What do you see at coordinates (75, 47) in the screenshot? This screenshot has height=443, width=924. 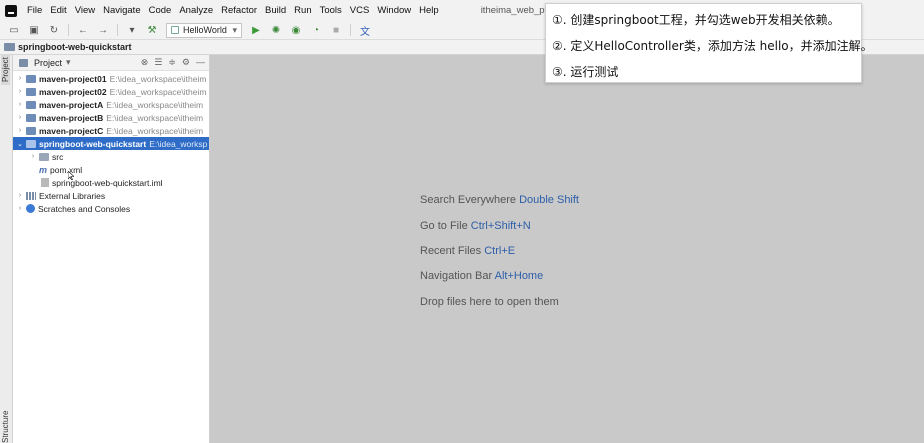 I see `breadcrumb-project: springboot-web-quickstart` at bounding box center [75, 47].